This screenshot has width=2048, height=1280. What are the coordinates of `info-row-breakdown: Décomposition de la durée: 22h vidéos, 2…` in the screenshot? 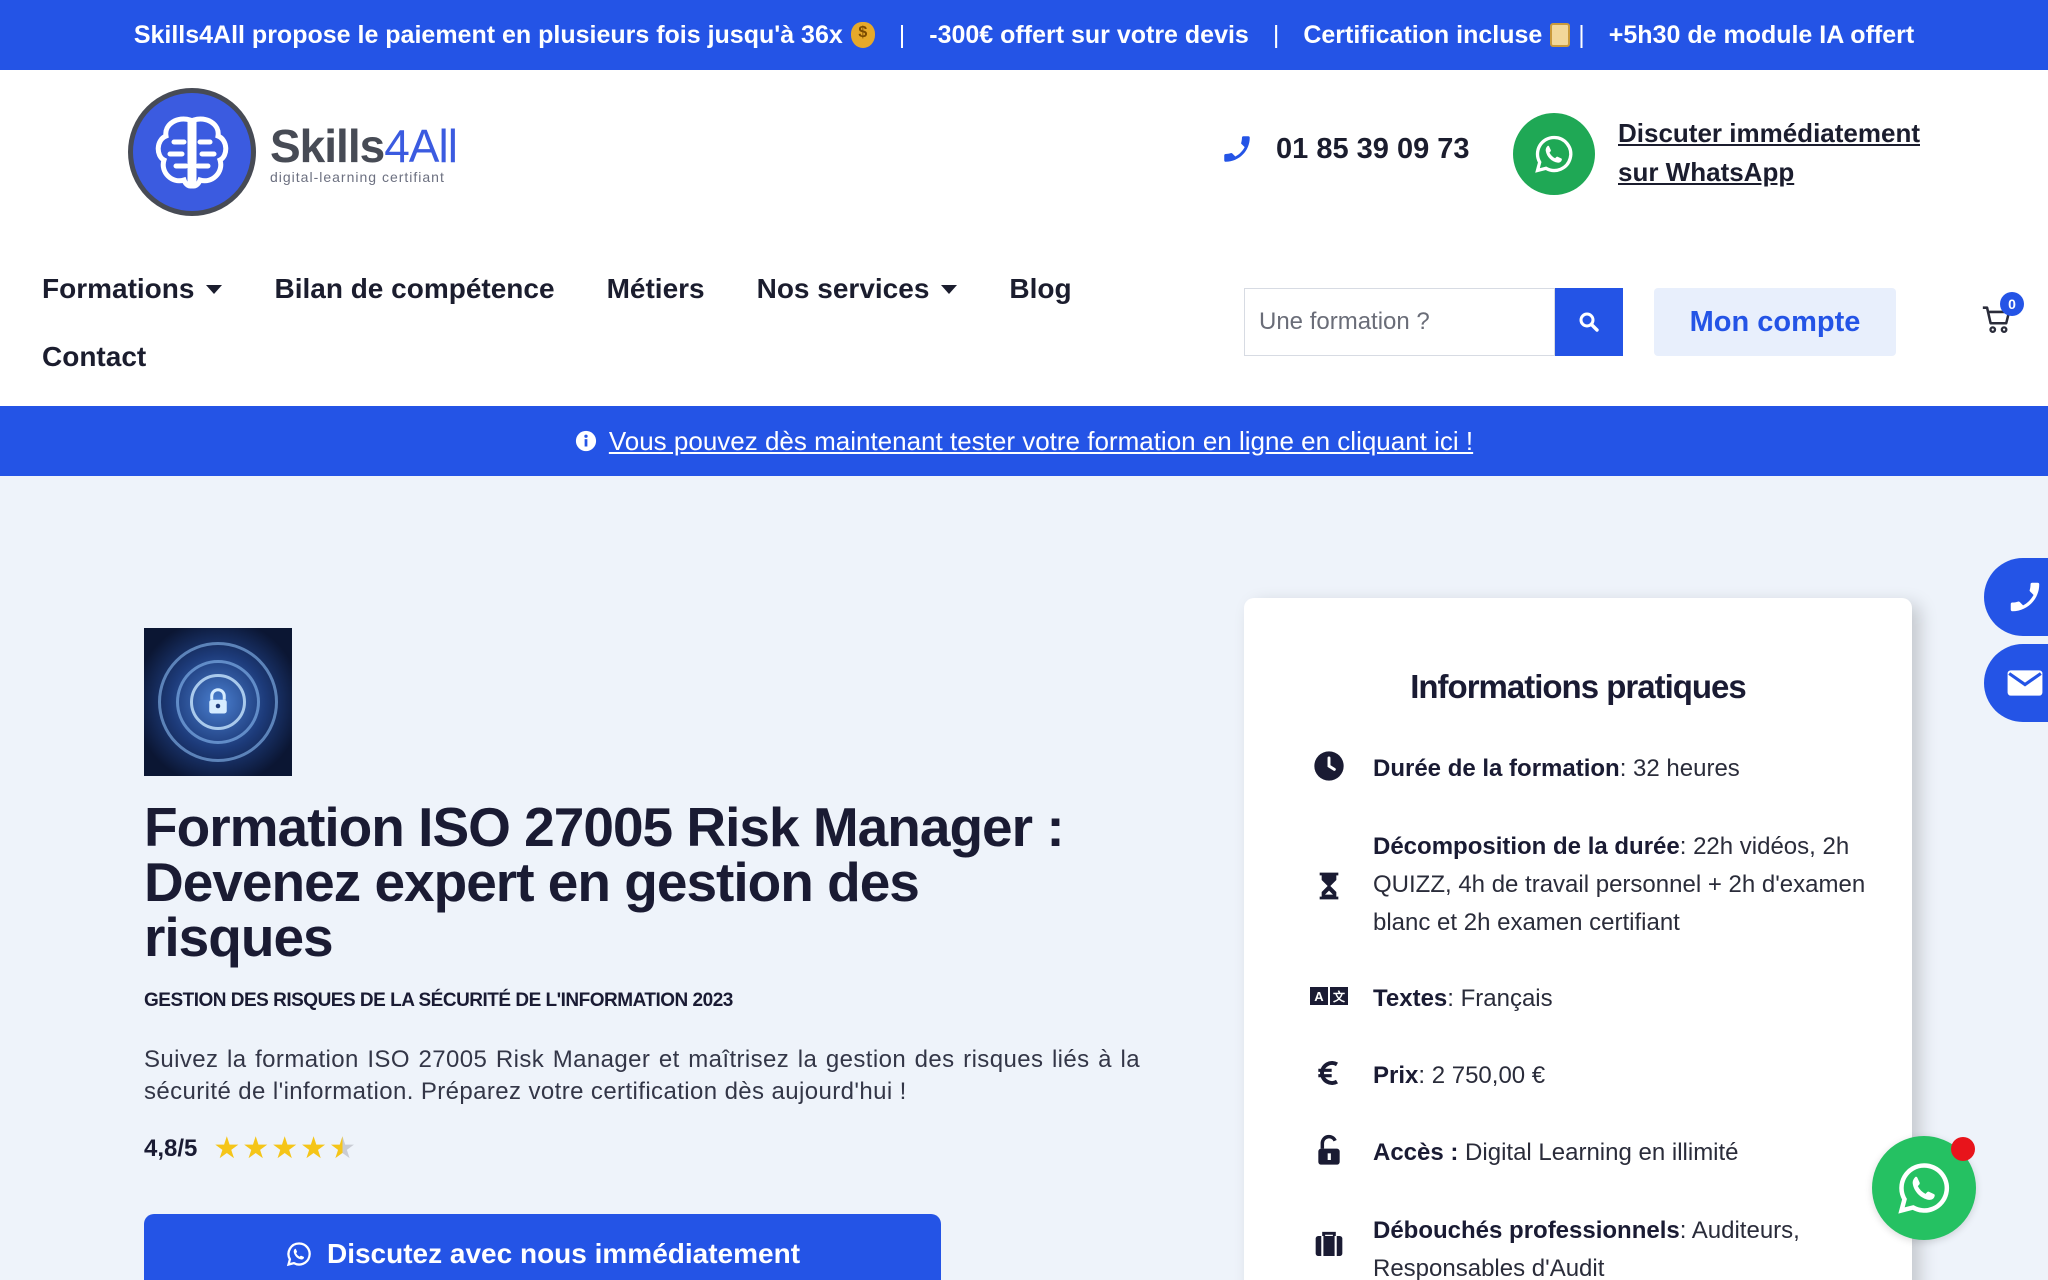 It's located at (1589, 885).